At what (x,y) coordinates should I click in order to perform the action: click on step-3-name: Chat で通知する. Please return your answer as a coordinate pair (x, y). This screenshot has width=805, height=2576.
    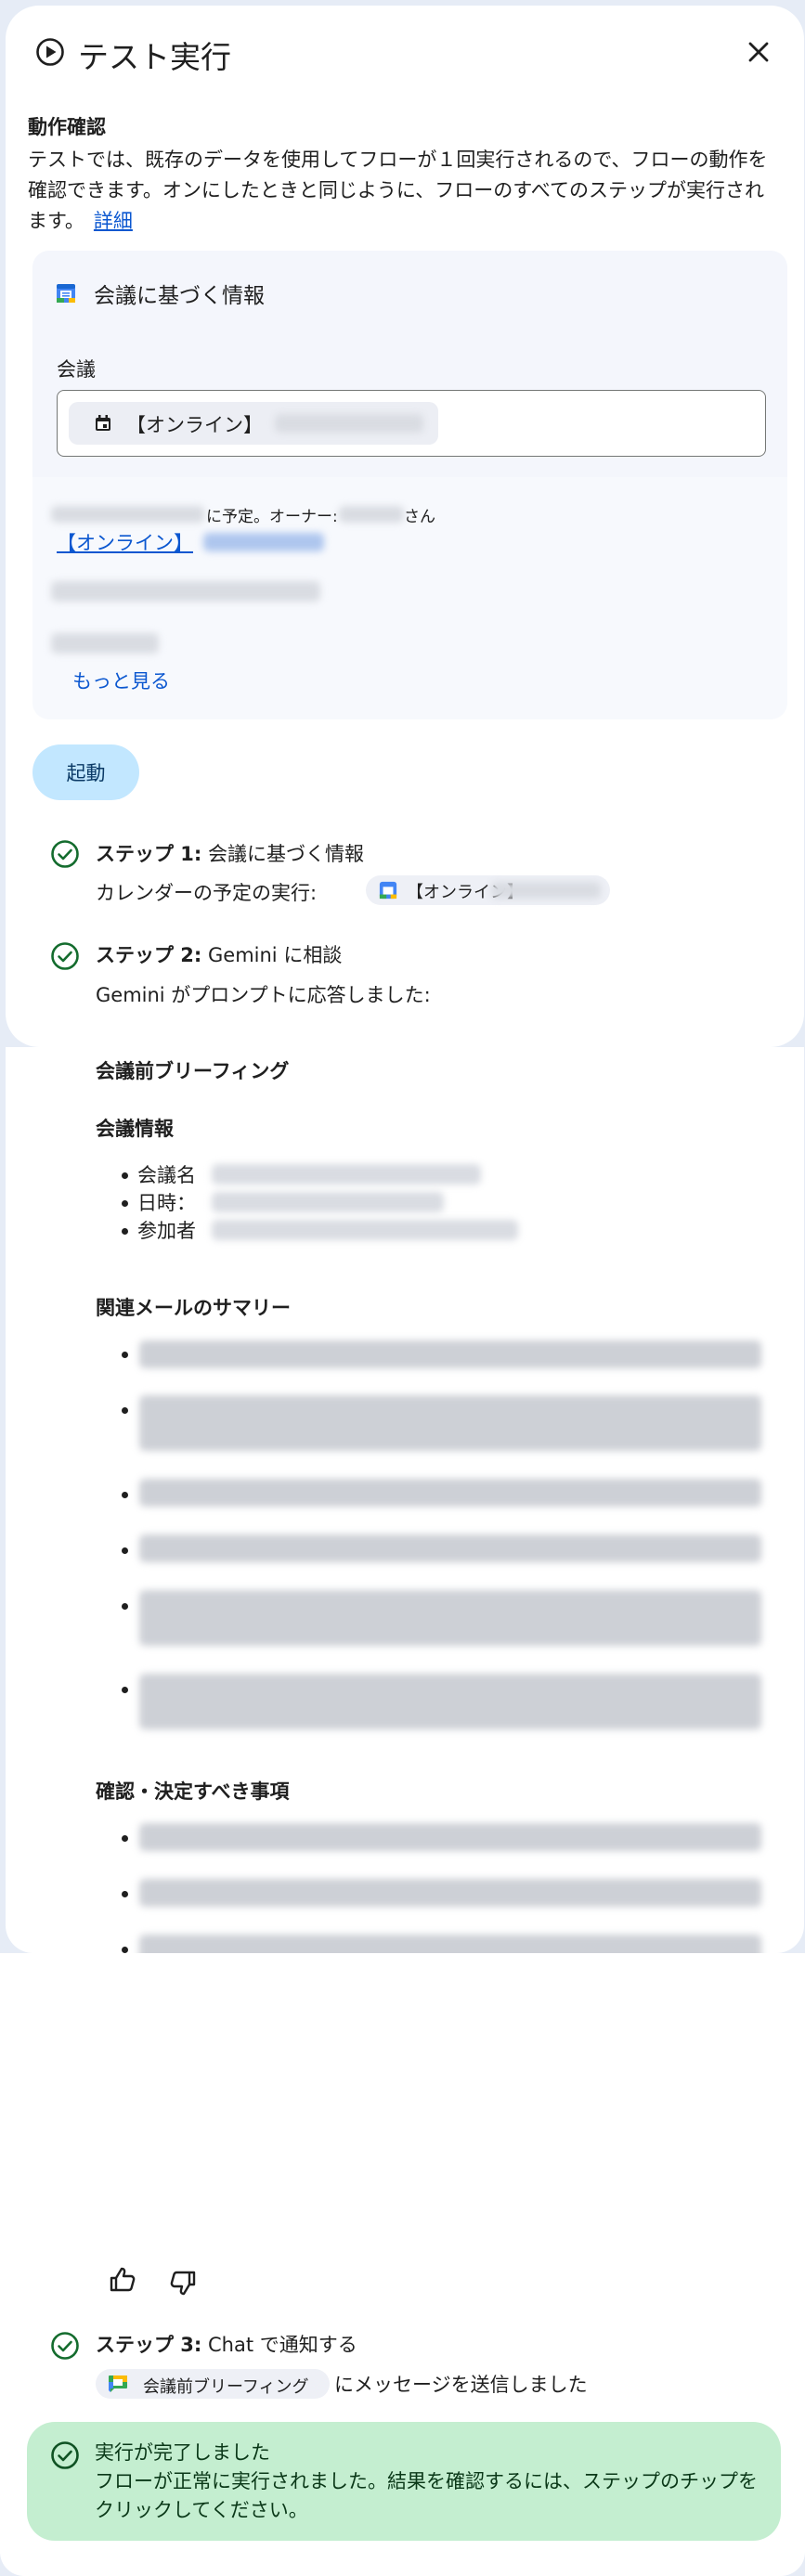
    Looking at the image, I should click on (282, 2345).